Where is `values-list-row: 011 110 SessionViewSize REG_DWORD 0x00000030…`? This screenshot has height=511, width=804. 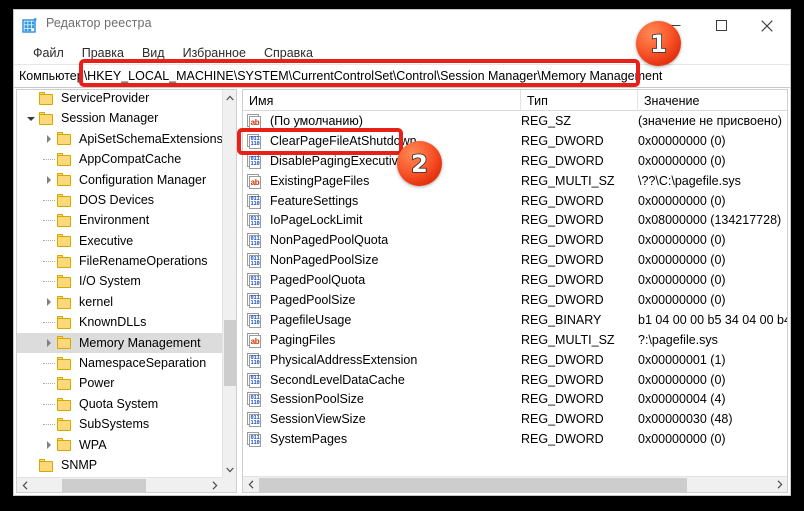 values-list-row: 011 110 SessionViewSize REG_DWORD 0x00000030… is located at coordinates (515, 419).